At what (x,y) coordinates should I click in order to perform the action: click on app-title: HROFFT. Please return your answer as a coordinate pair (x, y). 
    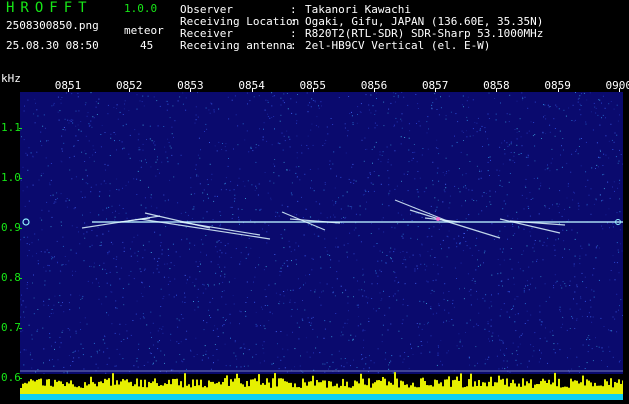
    Looking at the image, I should click on (49, 8).